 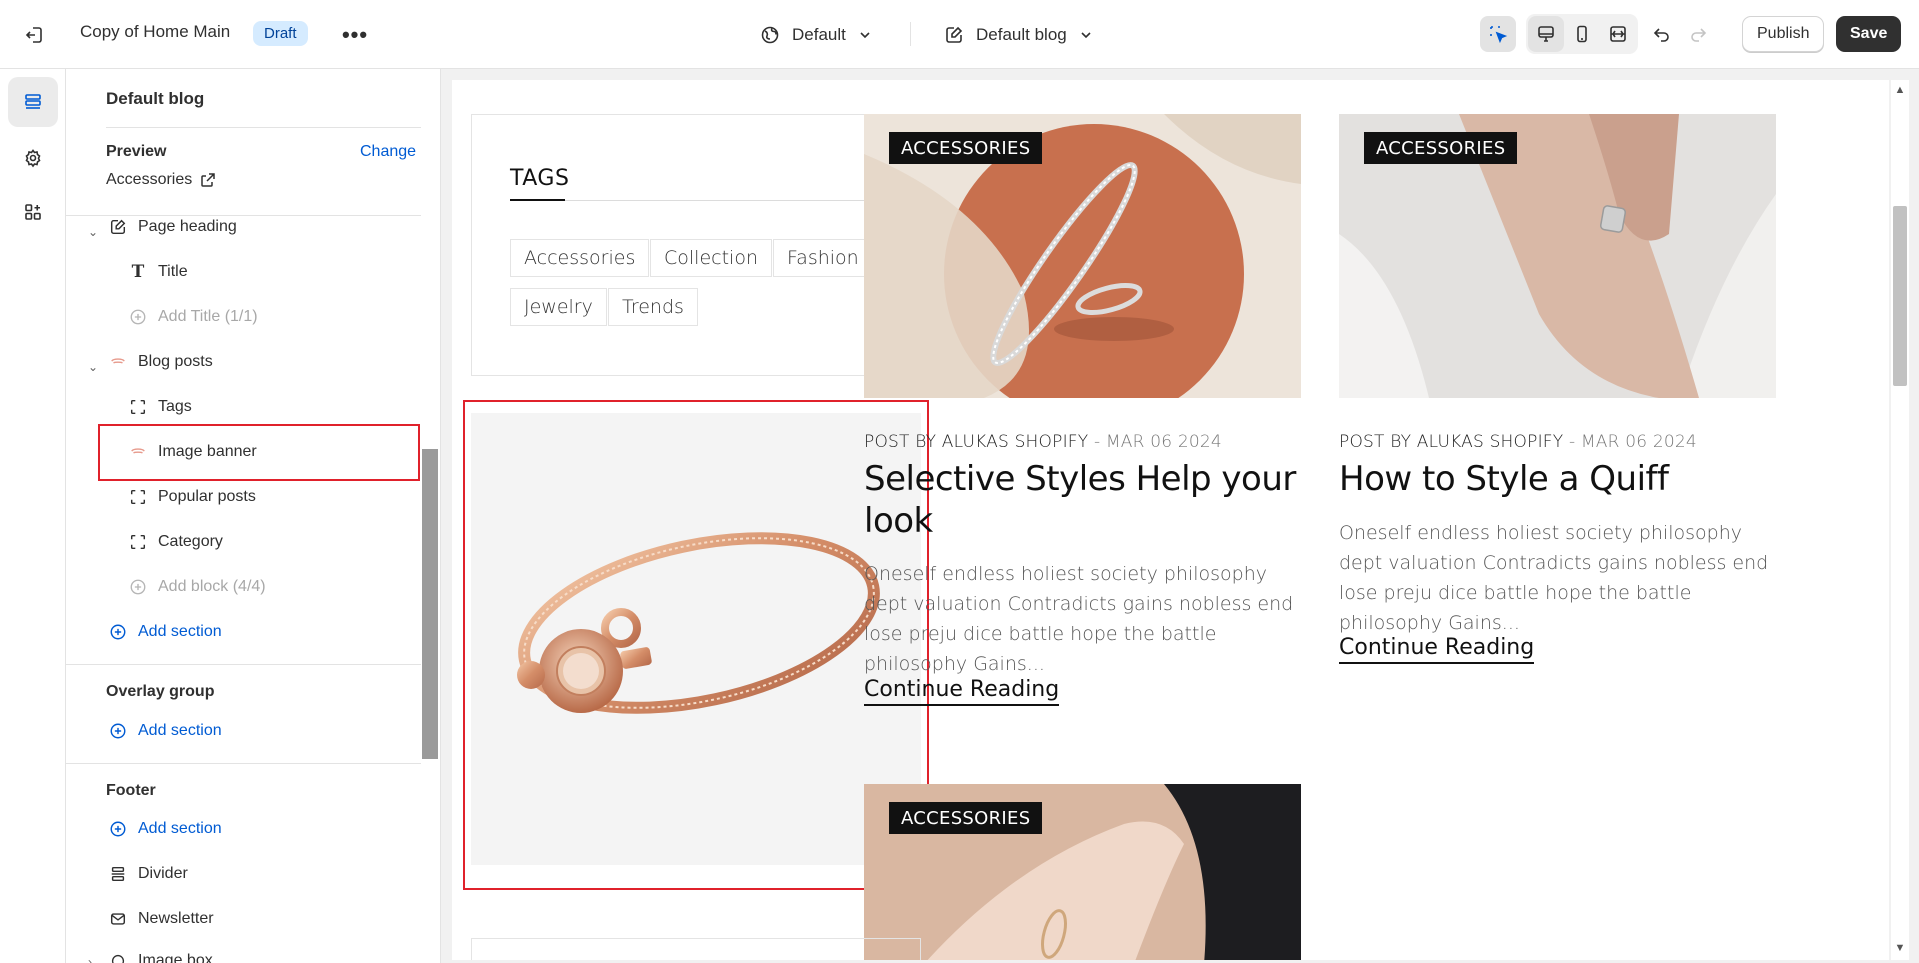 I want to click on sidebar-item-page-heading: Page heading, so click(x=172, y=227).